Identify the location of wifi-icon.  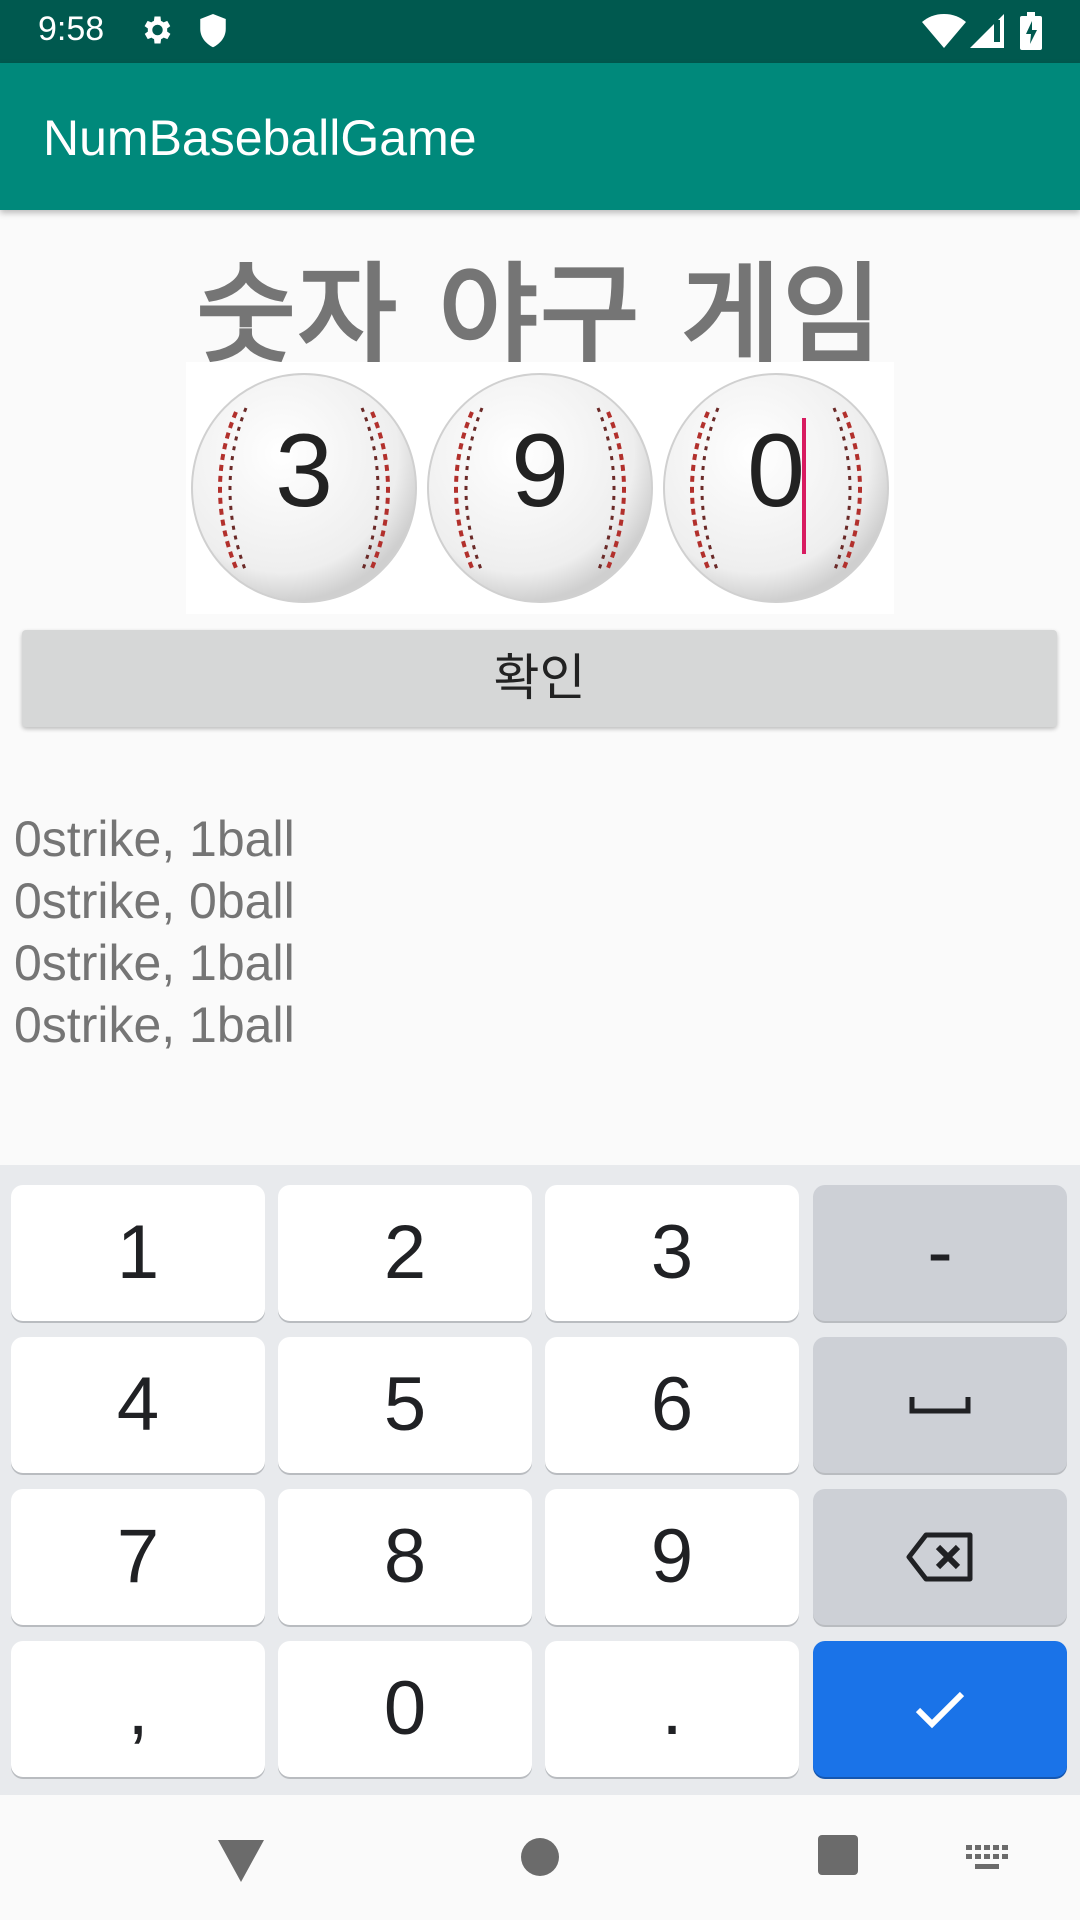
(944, 33).